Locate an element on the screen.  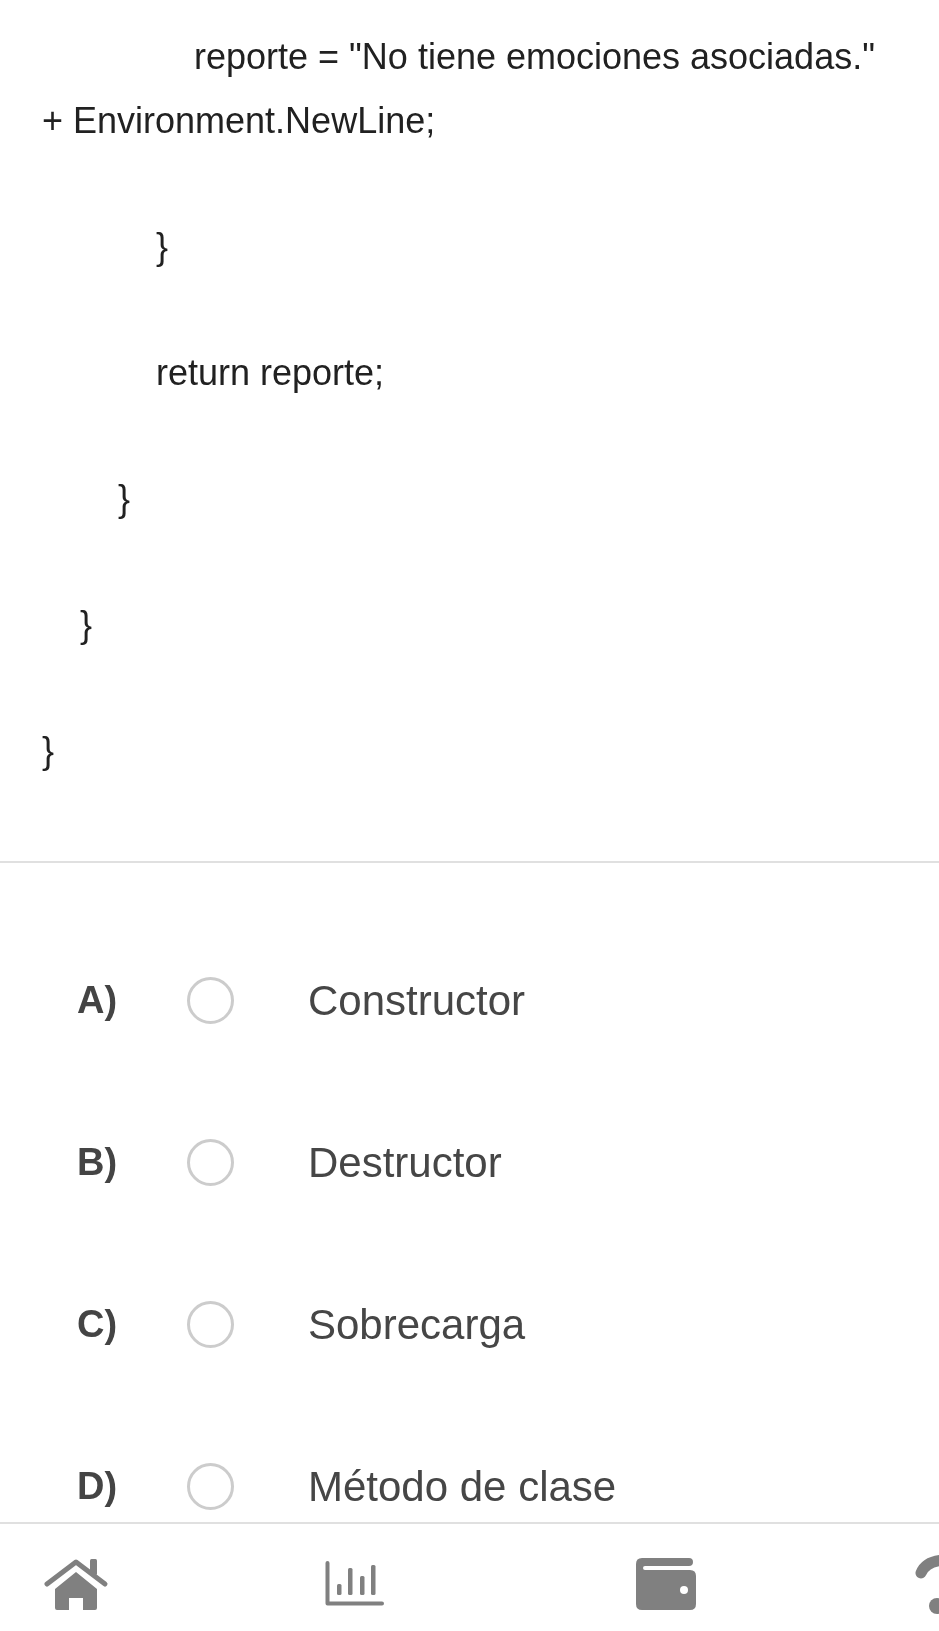
option-letter: D) is located at coordinates (98, 1486).